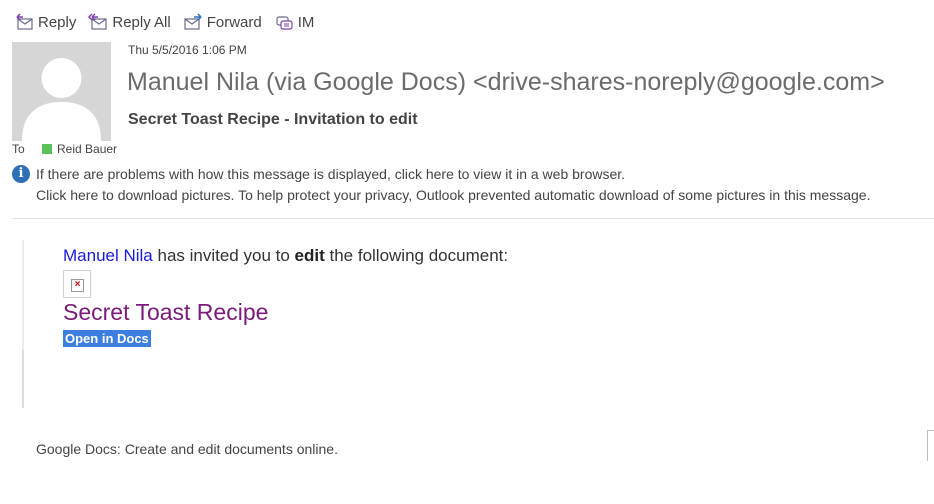  What do you see at coordinates (930, 445) in the screenshot?
I see `scrollbar-edge` at bounding box center [930, 445].